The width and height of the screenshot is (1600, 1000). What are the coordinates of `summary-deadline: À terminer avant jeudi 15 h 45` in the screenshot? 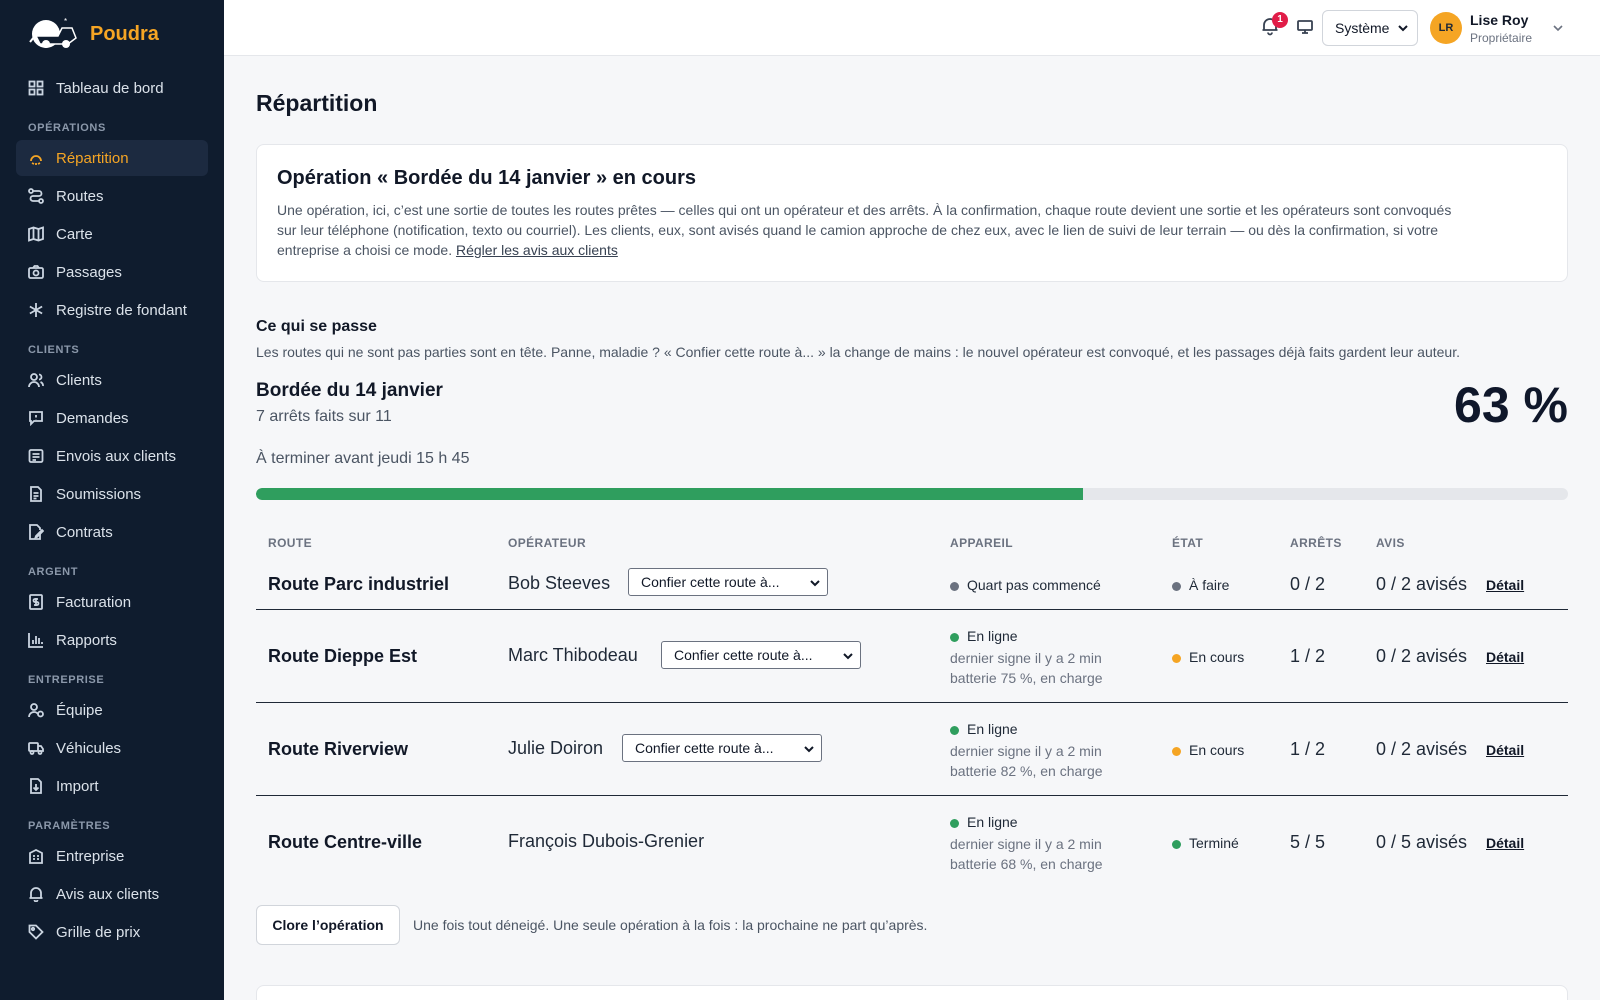 It's located at (363, 458).